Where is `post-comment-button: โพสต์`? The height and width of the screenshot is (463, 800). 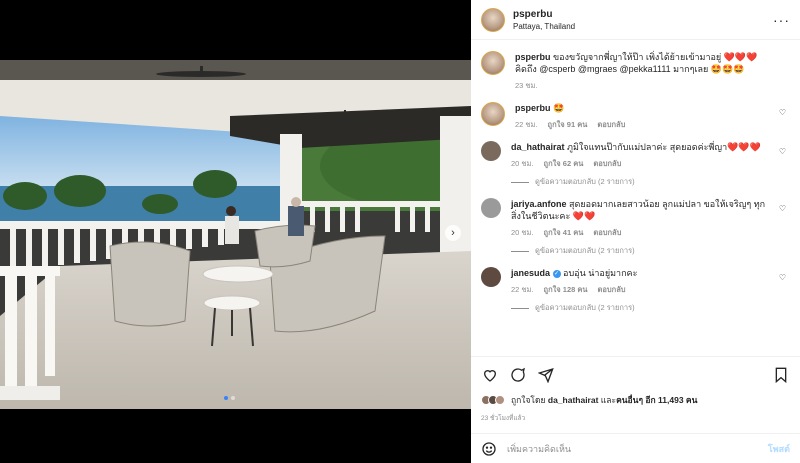
post-comment-button: โพสต์ is located at coordinates (779, 449).